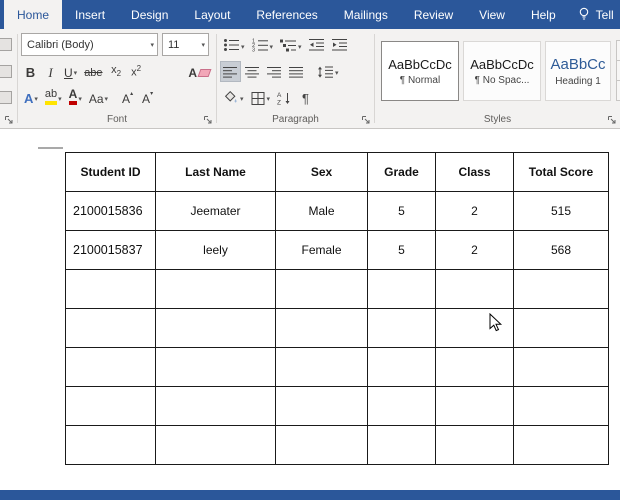  Describe the element at coordinates (90, 14) in the screenshot. I see `tab-insert: Insert` at that location.